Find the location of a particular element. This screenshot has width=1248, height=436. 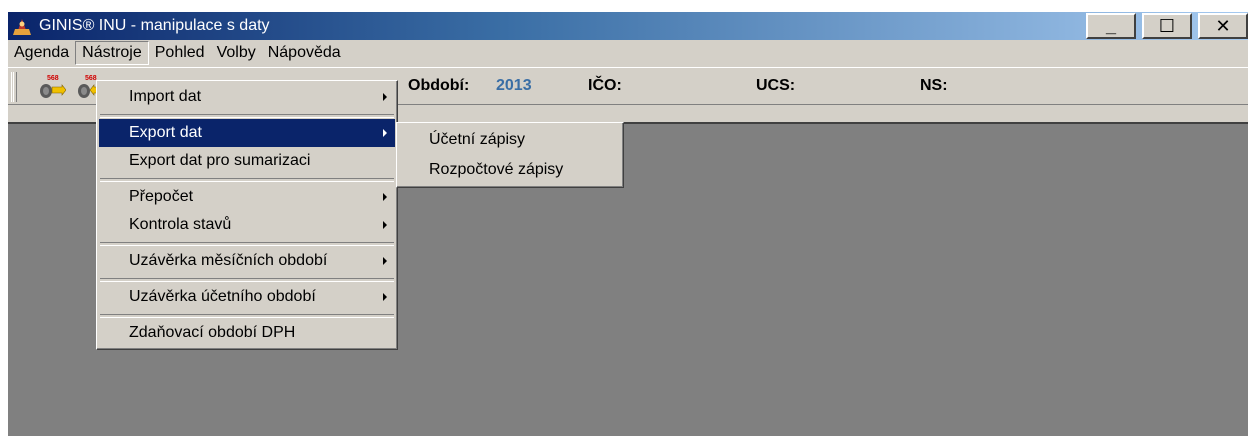

maximize-button: ☐ is located at coordinates (1167, 26).